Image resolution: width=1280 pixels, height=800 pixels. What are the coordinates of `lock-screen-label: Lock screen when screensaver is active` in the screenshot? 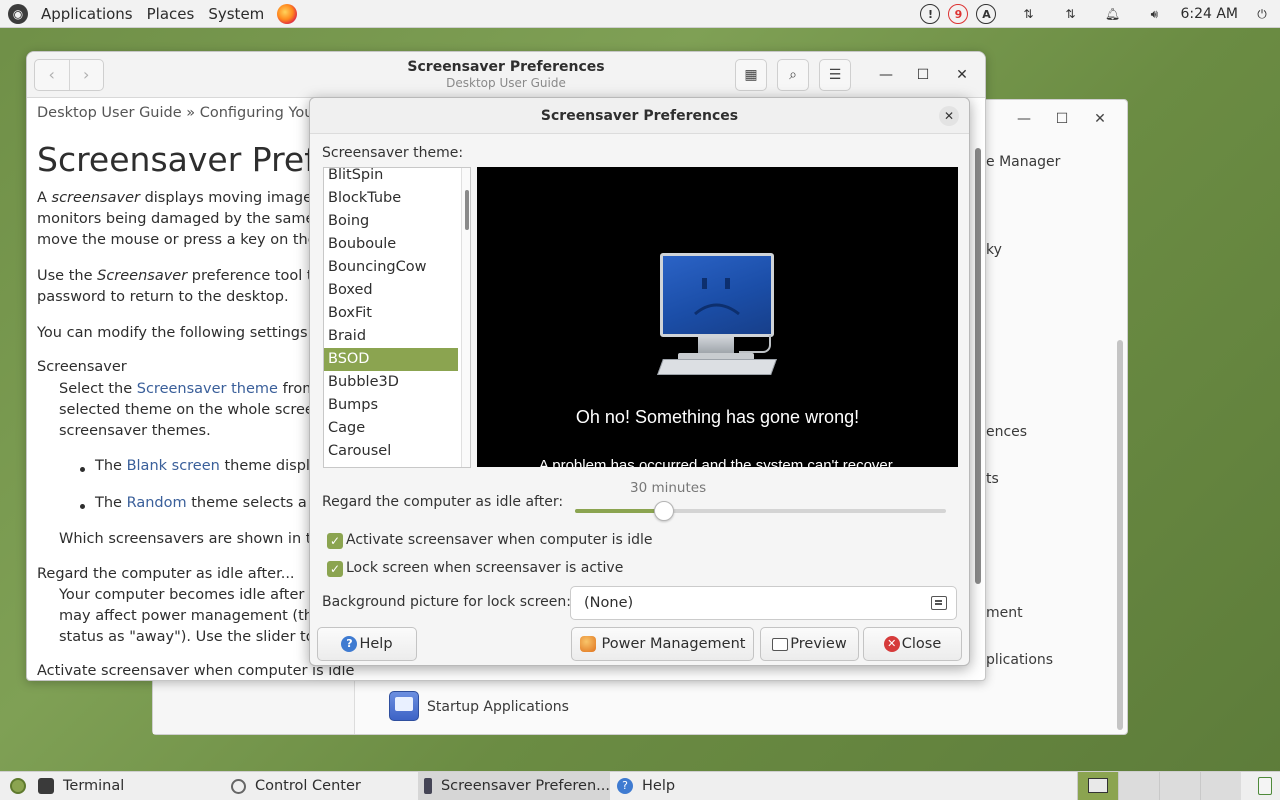 It's located at (484, 568).